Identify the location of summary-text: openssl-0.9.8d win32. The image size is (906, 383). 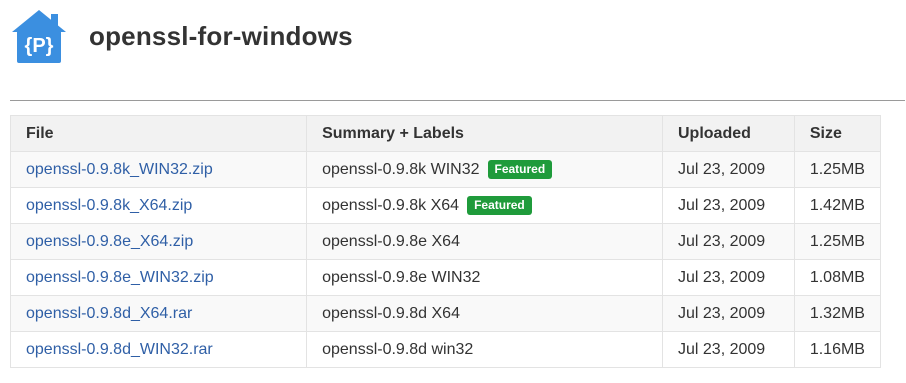
(398, 349).